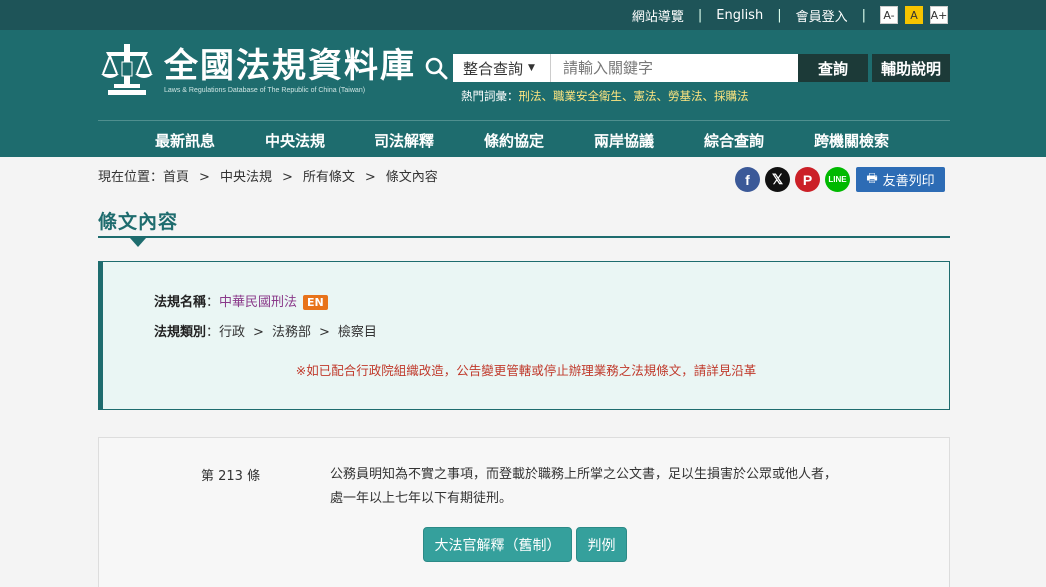 This screenshot has width=1046, height=587. I want to click on nav-item-cross-strait: 兩岸協議, so click(624, 140).